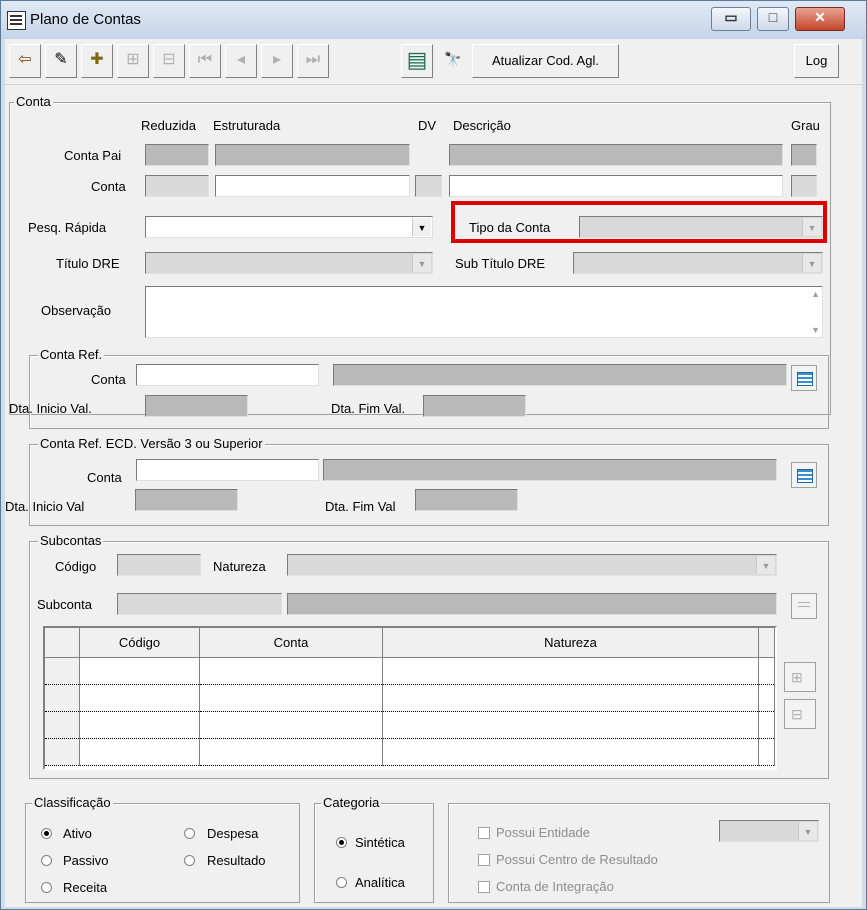 The height and width of the screenshot is (910, 867). What do you see at coordinates (532, 604) in the screenshot?
I see `subconta-descricao-field` at bounding box center [532, 604].